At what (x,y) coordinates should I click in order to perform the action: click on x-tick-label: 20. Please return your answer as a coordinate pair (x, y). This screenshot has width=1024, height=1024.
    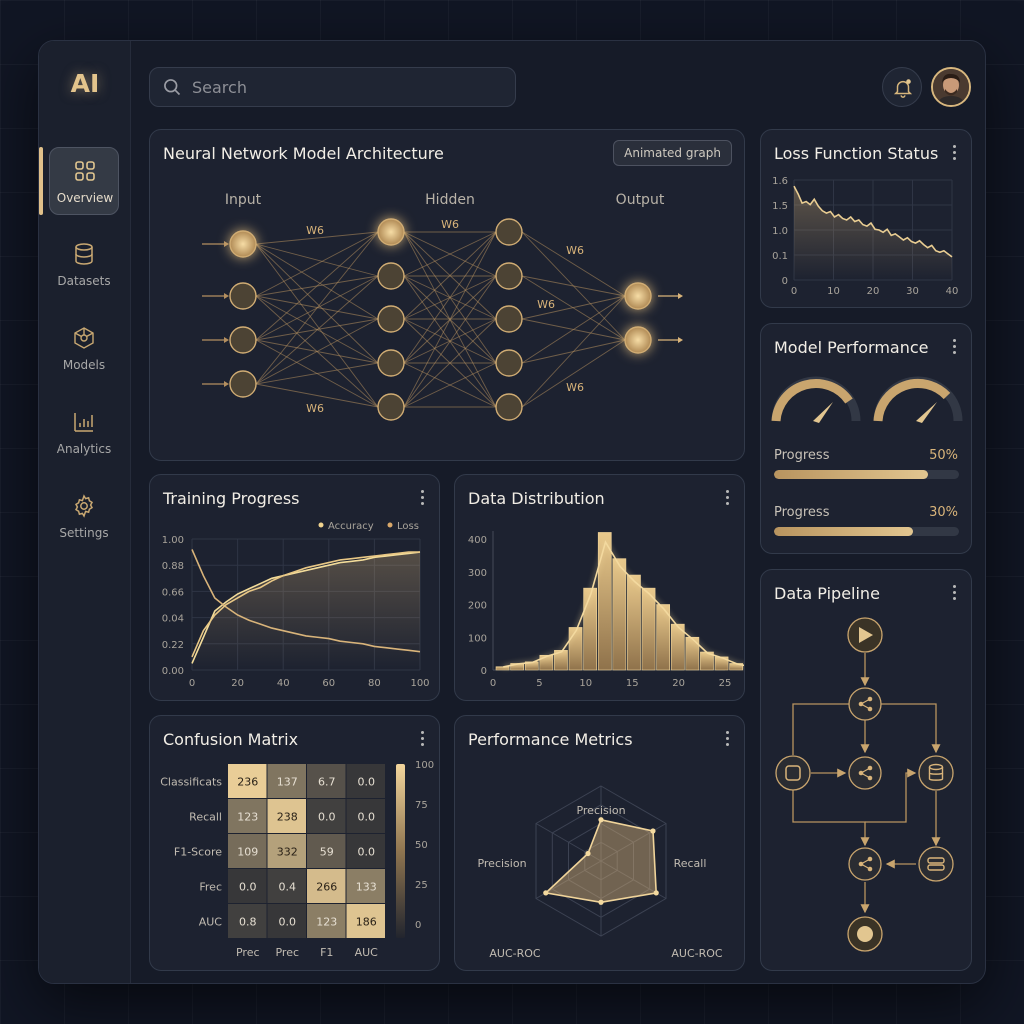
    Looking at the image, I should click on (237, 683).